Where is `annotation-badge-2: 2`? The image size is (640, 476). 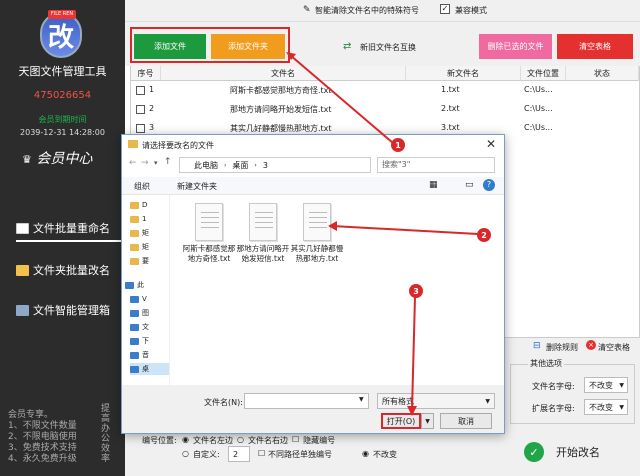
annotation-badge-2: 2 is located at coordinates (484, 235).